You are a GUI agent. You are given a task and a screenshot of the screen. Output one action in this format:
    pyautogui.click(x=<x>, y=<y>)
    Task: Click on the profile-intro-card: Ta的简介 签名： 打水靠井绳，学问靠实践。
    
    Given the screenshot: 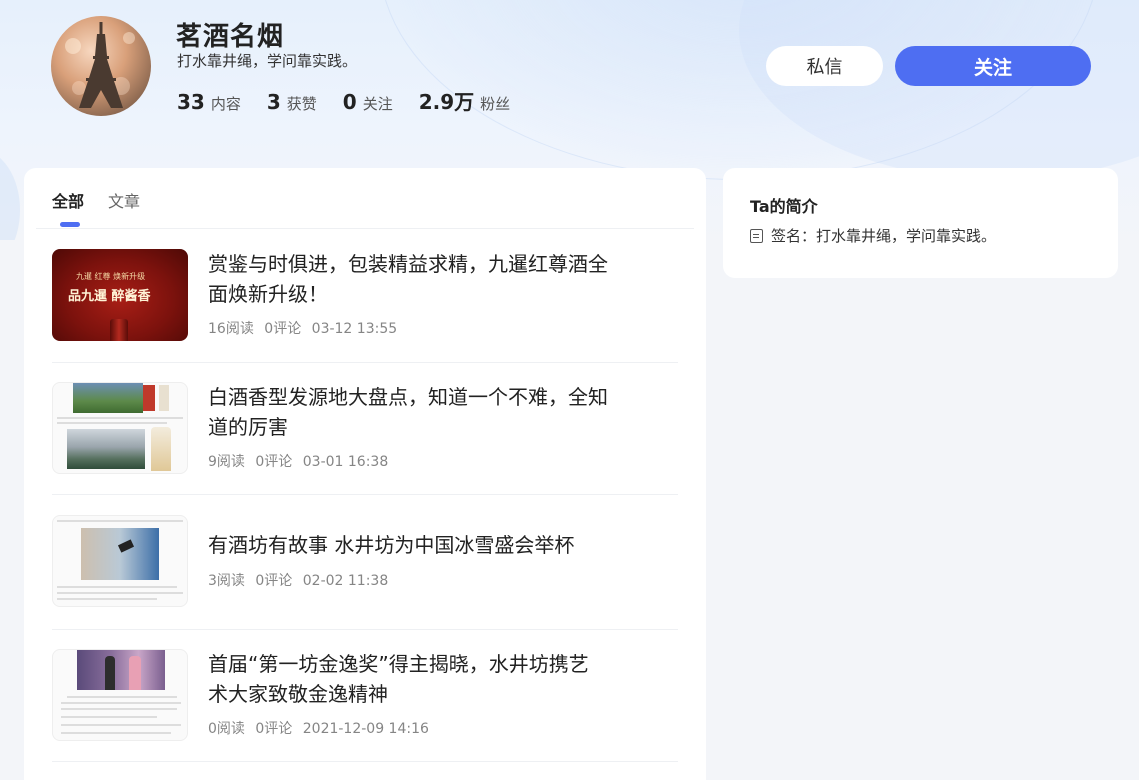 What is the action you would take?
    pyautogui.click(x=920, y=223)
    